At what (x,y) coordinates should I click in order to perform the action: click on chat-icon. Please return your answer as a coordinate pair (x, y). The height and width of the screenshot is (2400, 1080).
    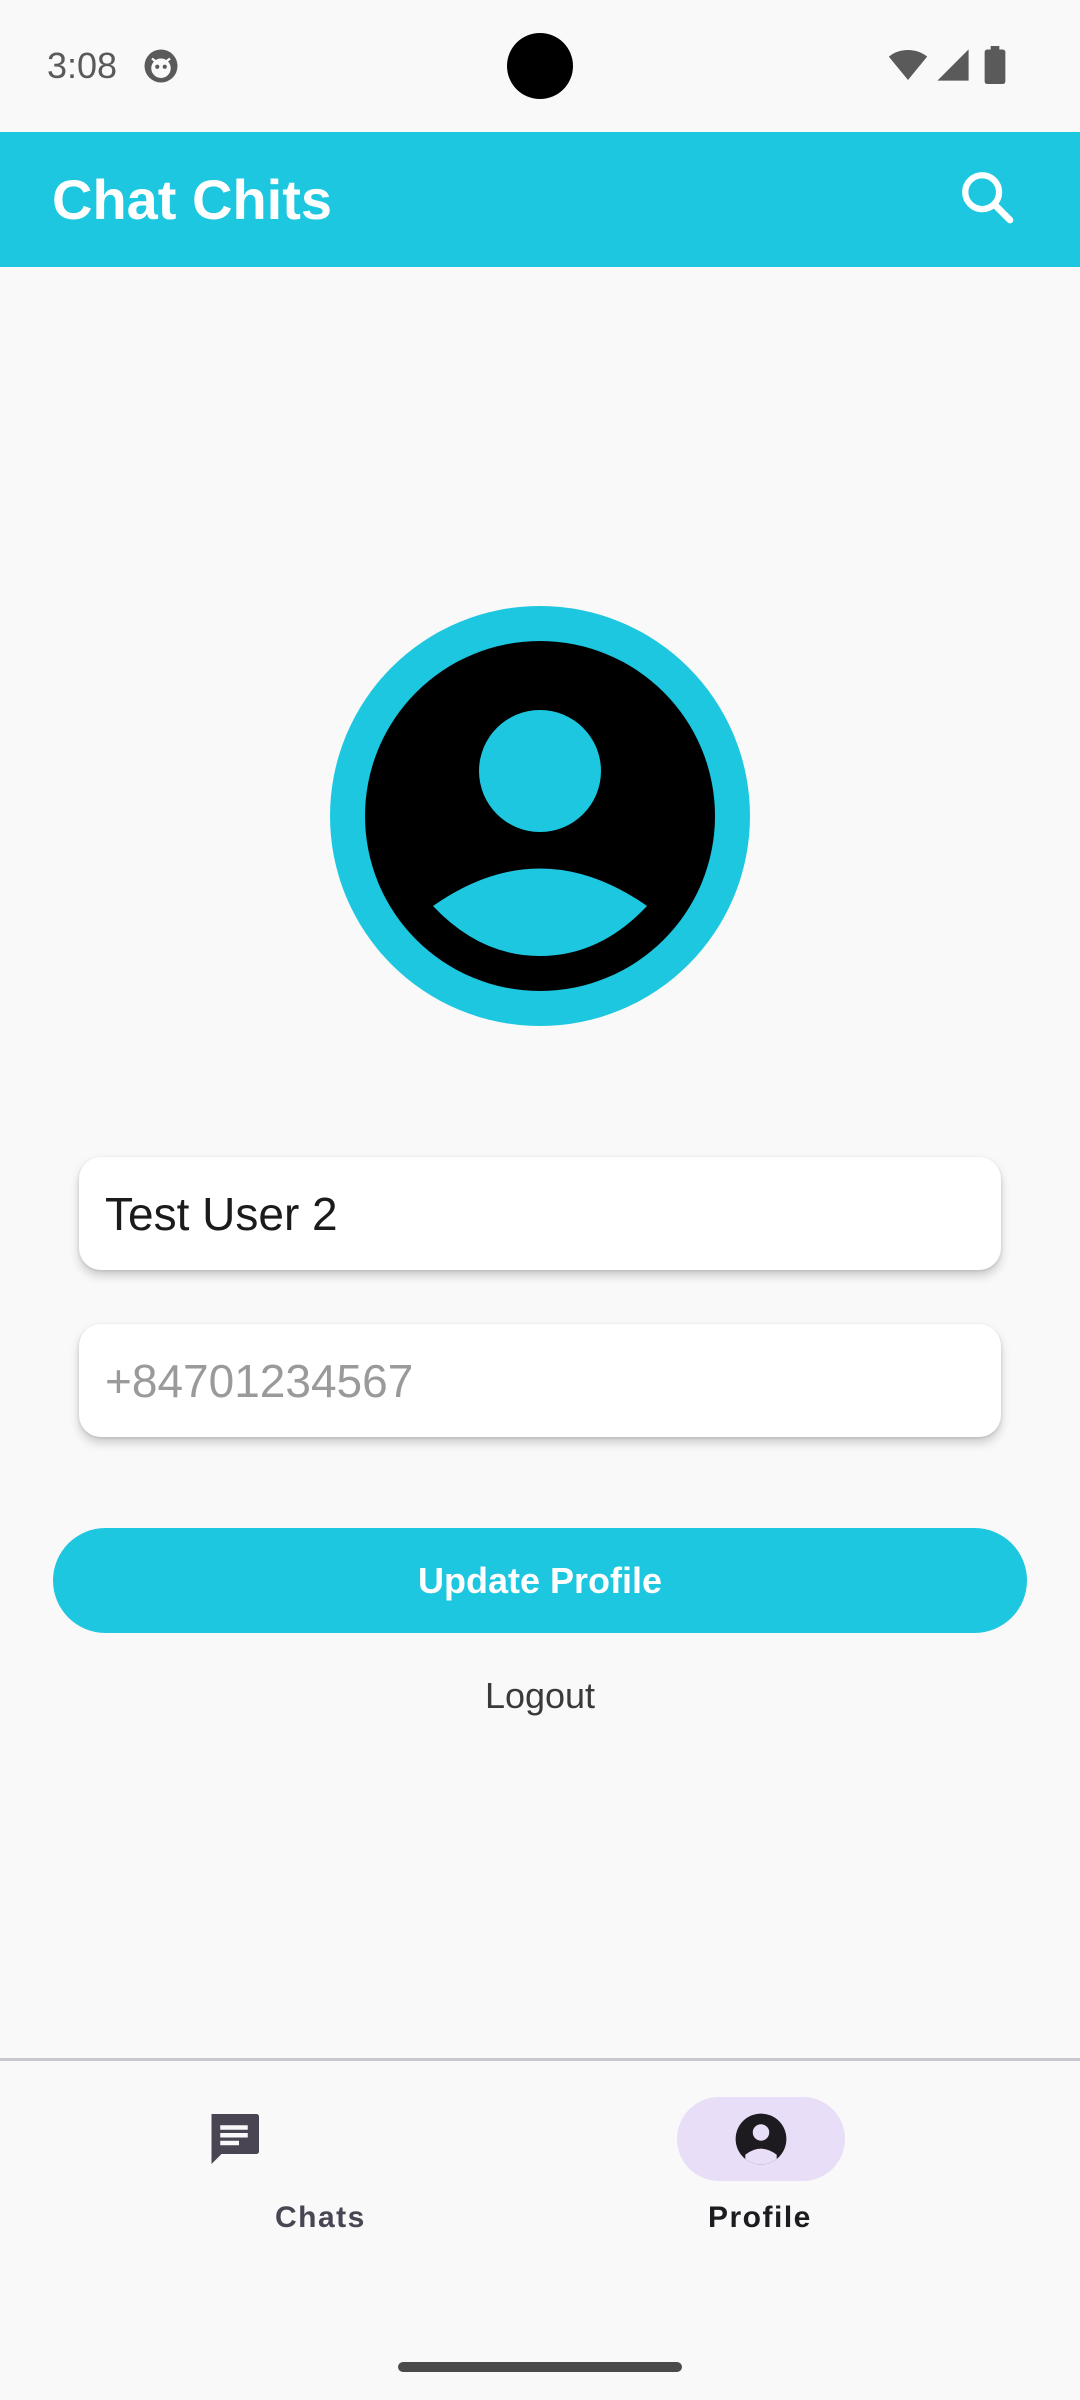
    Looking at the image, I should click on (235, 2139).